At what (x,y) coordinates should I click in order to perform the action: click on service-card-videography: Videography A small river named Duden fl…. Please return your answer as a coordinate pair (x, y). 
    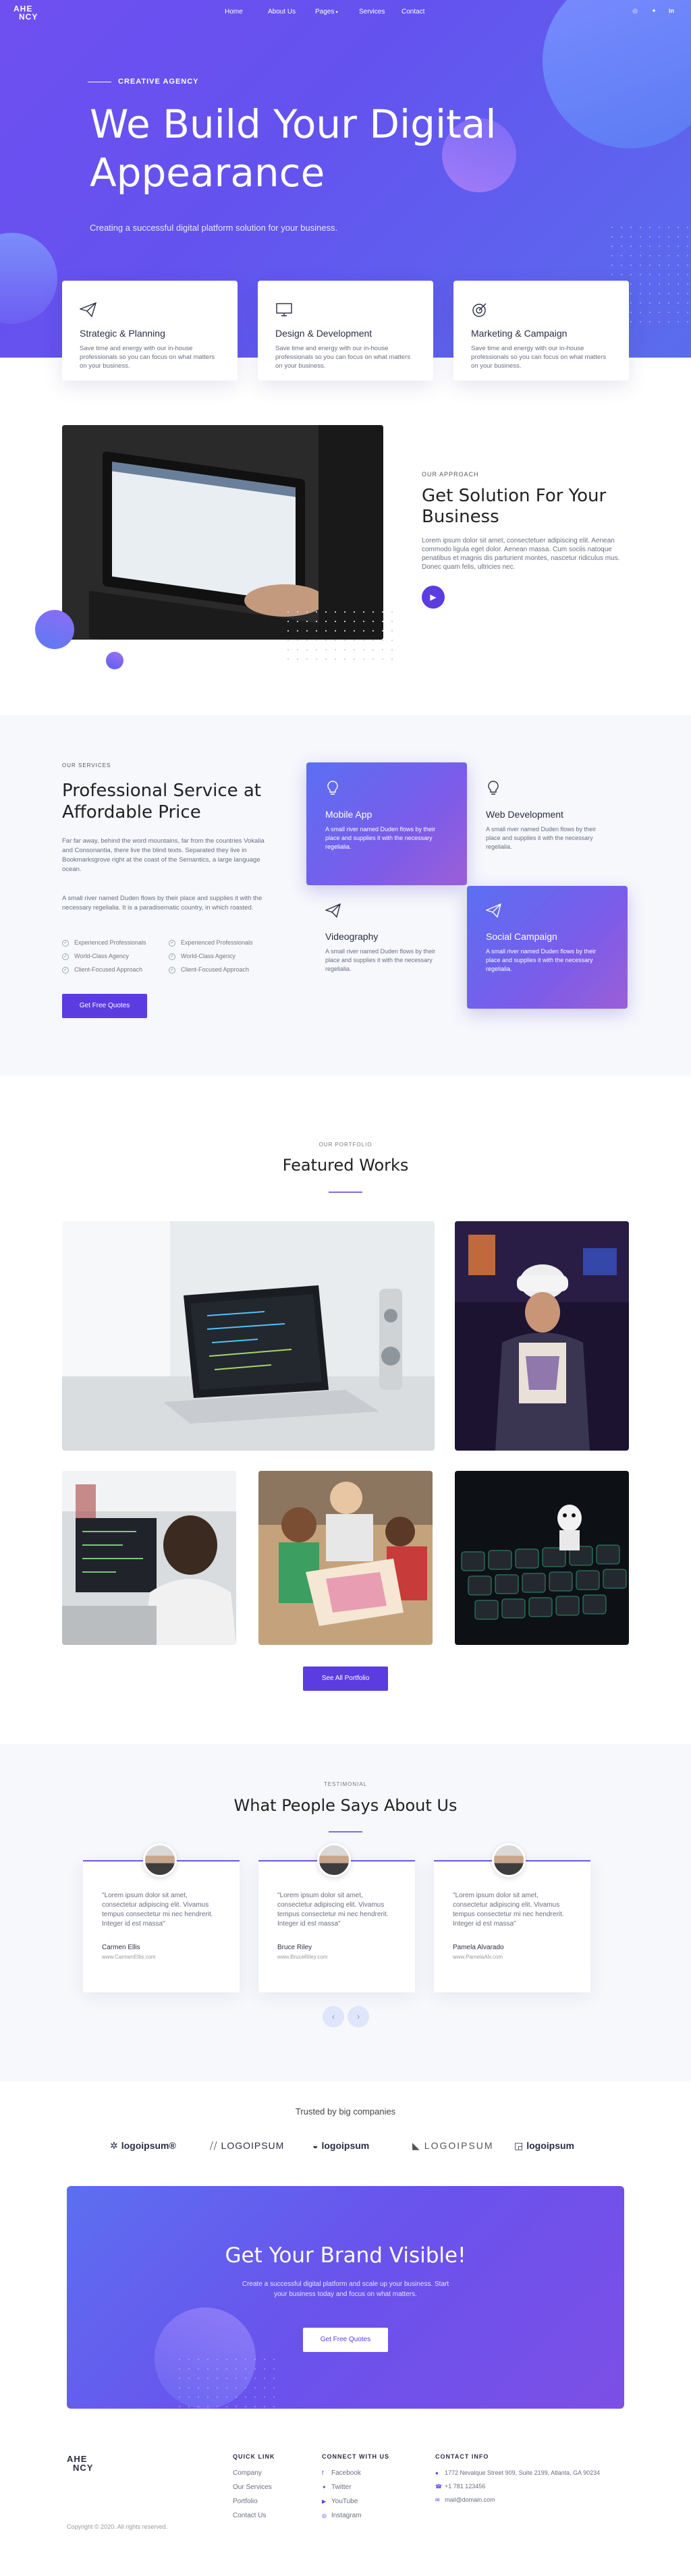
    Looking at the image, I should click on (386, 947).